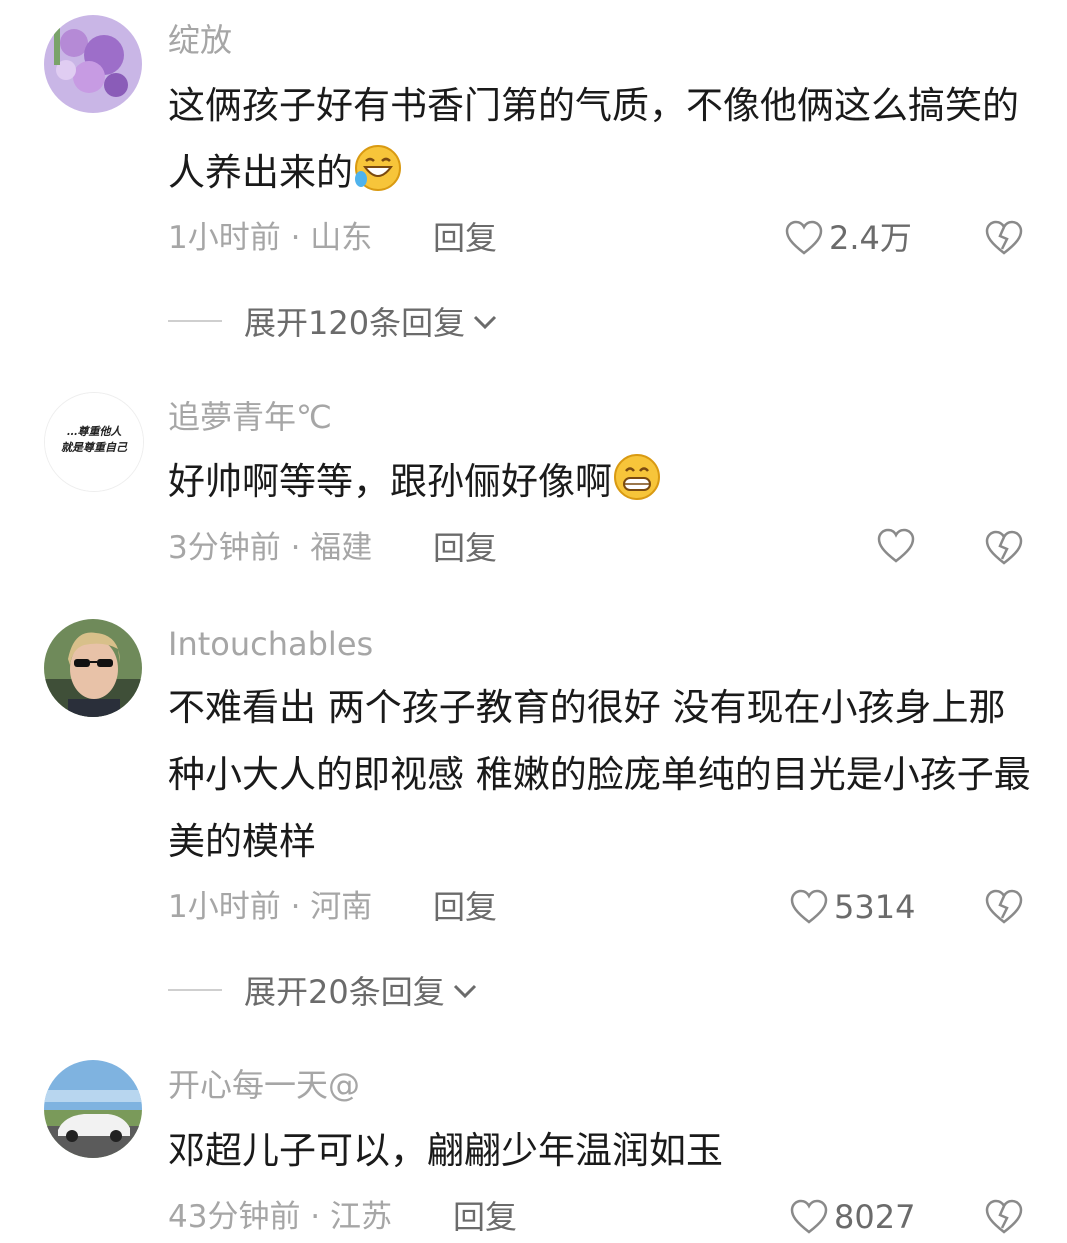 The height and width of the screenshot is (1243, 1067). I want to click on grinning-emoji-icon, so click(637, 477).